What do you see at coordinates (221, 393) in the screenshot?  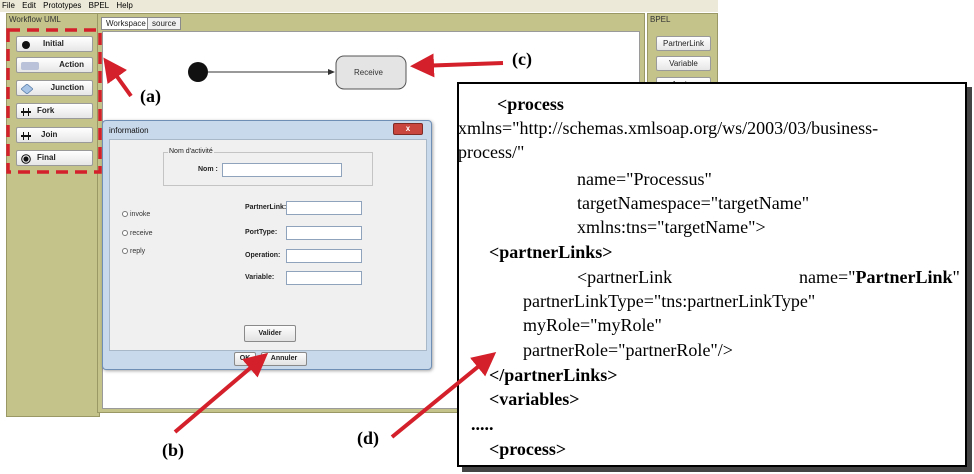 I see `arrow-b` at bounding box center [221, 393].